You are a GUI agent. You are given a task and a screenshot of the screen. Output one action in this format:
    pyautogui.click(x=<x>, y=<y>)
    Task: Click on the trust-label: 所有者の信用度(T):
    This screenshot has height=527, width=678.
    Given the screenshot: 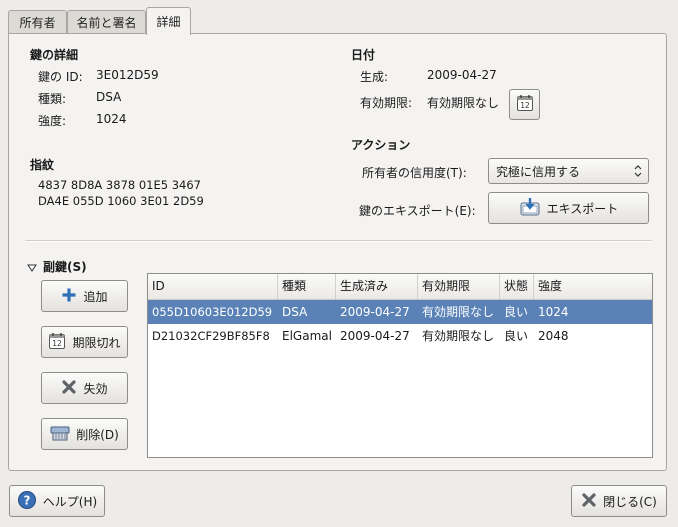 What is the action you would take?
    pyautogui.click(x=414, y=173)
    